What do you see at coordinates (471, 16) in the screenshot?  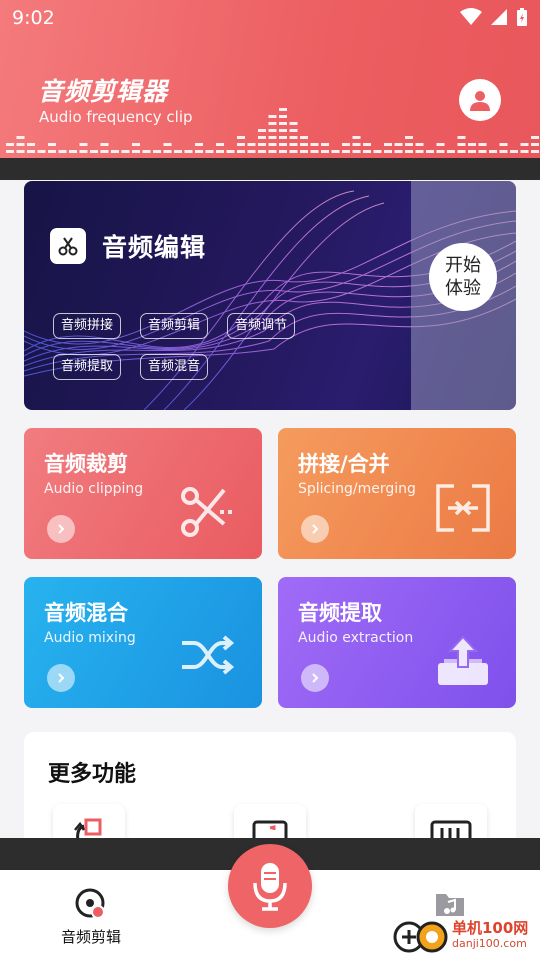 I see `wifi-icon` at bounding box center [471, 16].